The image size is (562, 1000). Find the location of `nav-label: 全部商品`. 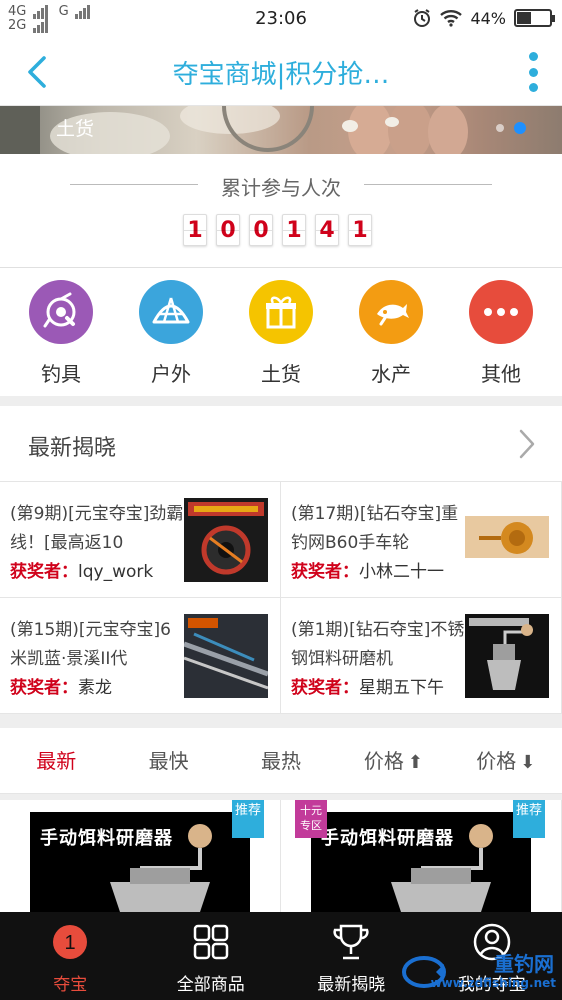

nav-label: 全部商品 is located at coordinates (210, 985).